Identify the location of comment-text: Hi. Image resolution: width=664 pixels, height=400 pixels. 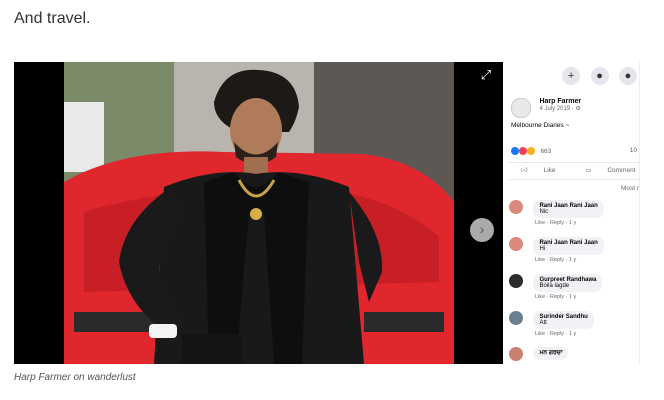
(542, 249).